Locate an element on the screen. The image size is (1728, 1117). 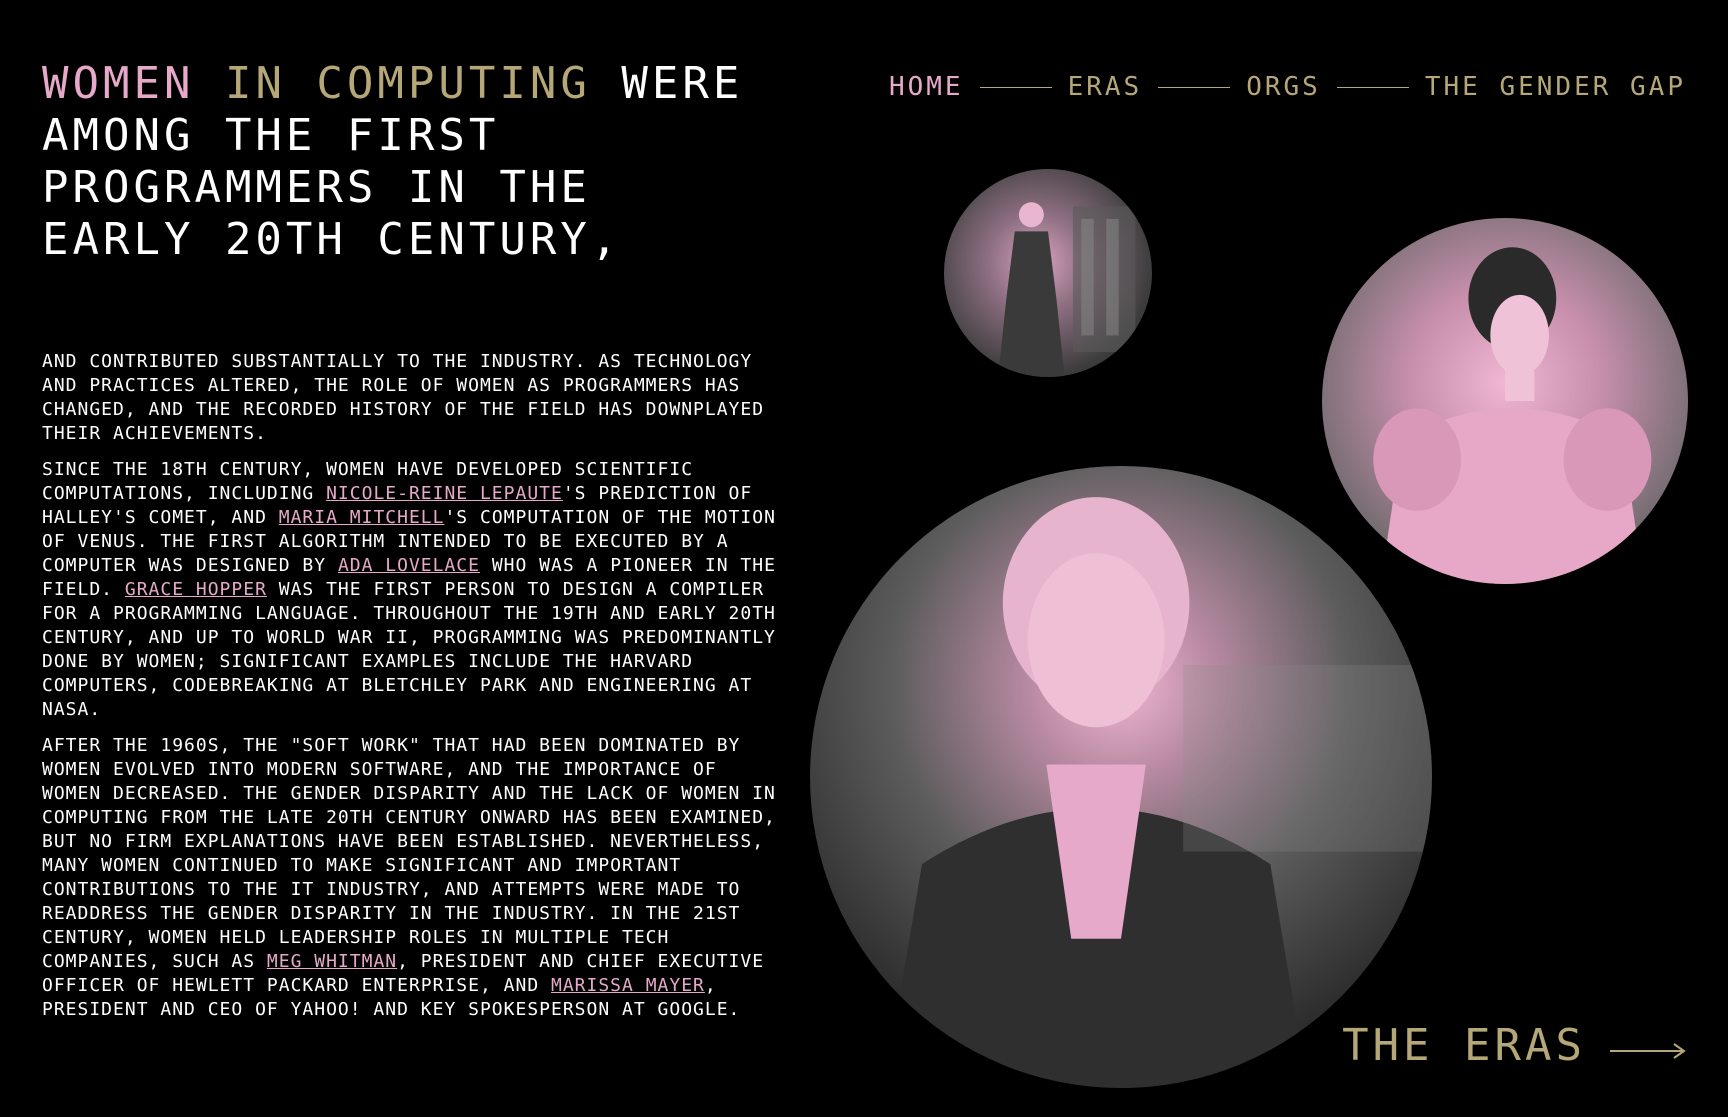
link-marissa-mayer: MARISSA MAYER is located at coordinates (628, 985).